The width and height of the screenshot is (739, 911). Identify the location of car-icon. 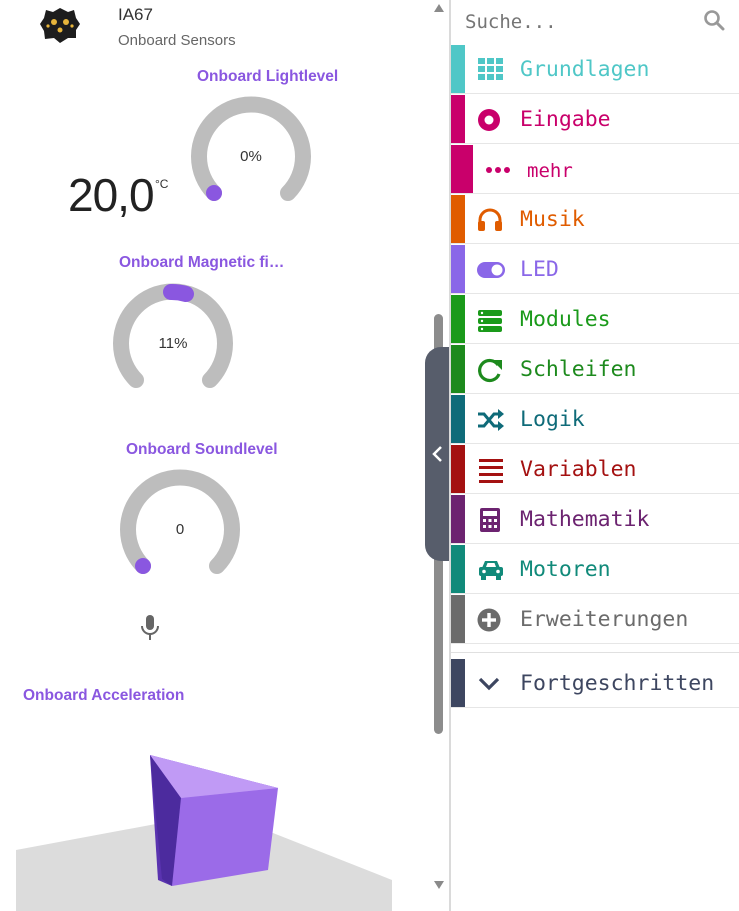
(491, 570).